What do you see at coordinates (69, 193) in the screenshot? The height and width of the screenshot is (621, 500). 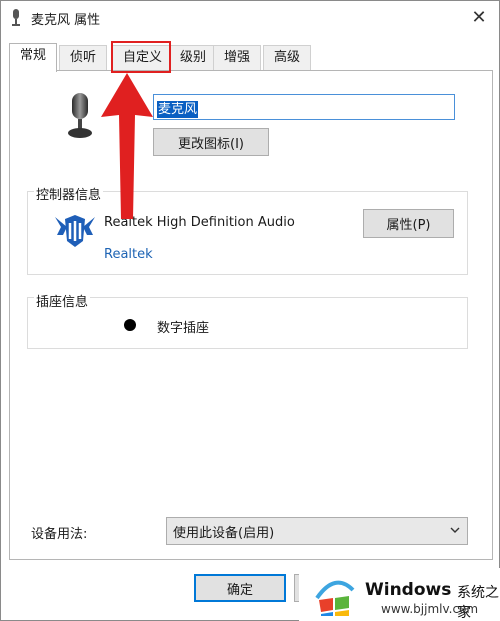 I see `controller-info-label: 控制器信息` at bounding box center [69, 193].